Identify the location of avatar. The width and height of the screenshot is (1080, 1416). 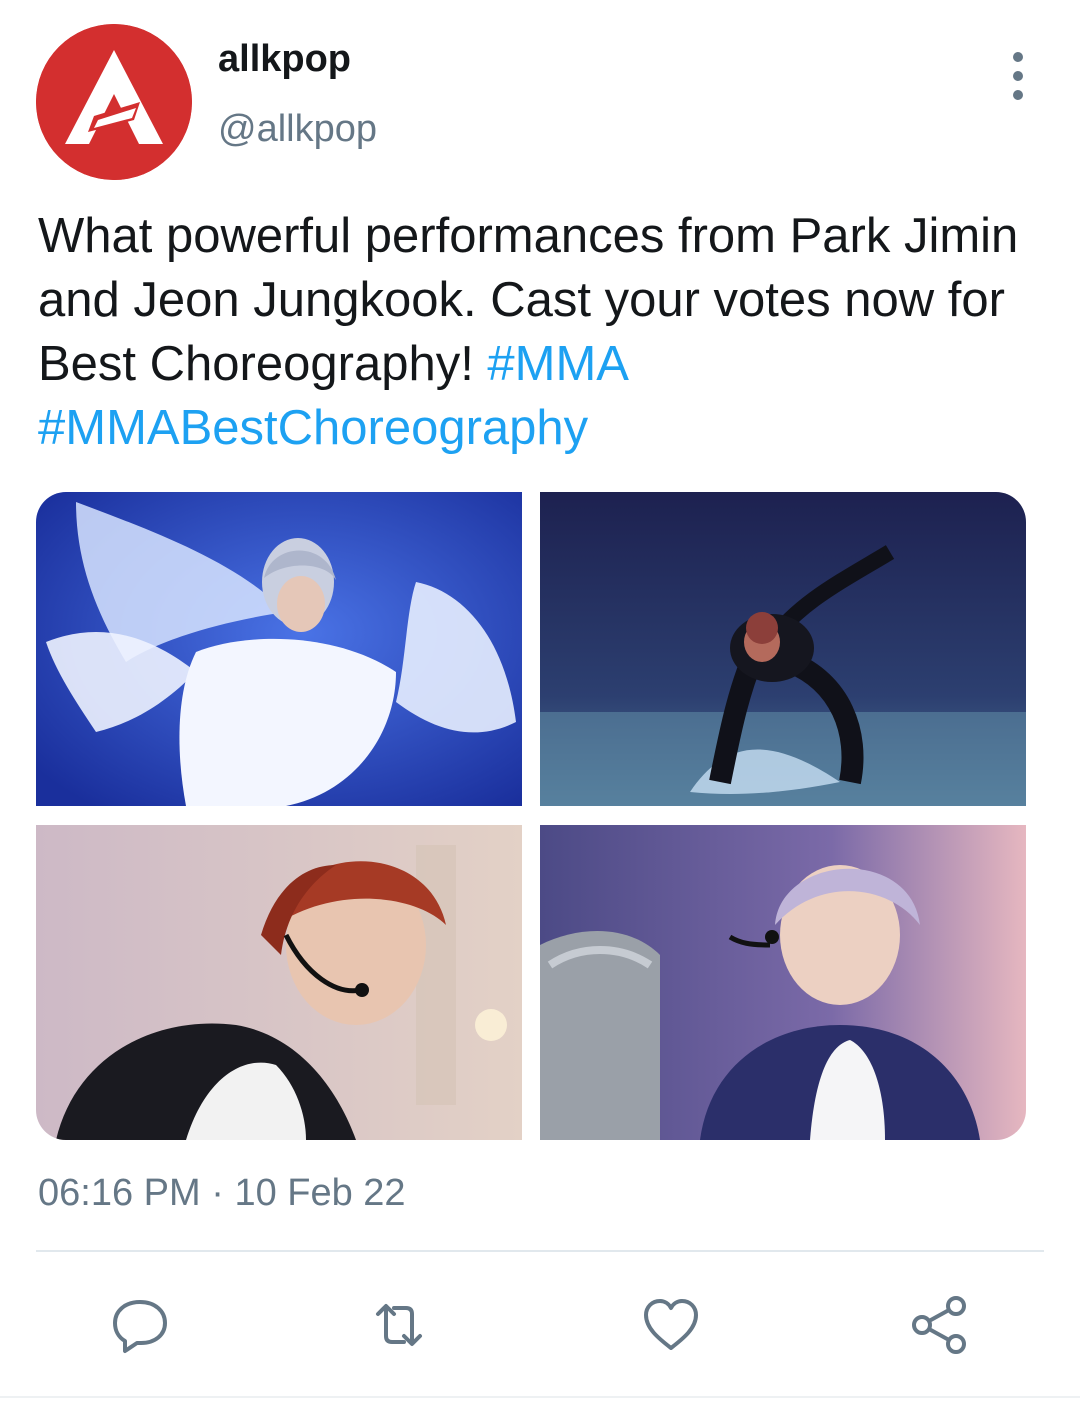
(114, 102).